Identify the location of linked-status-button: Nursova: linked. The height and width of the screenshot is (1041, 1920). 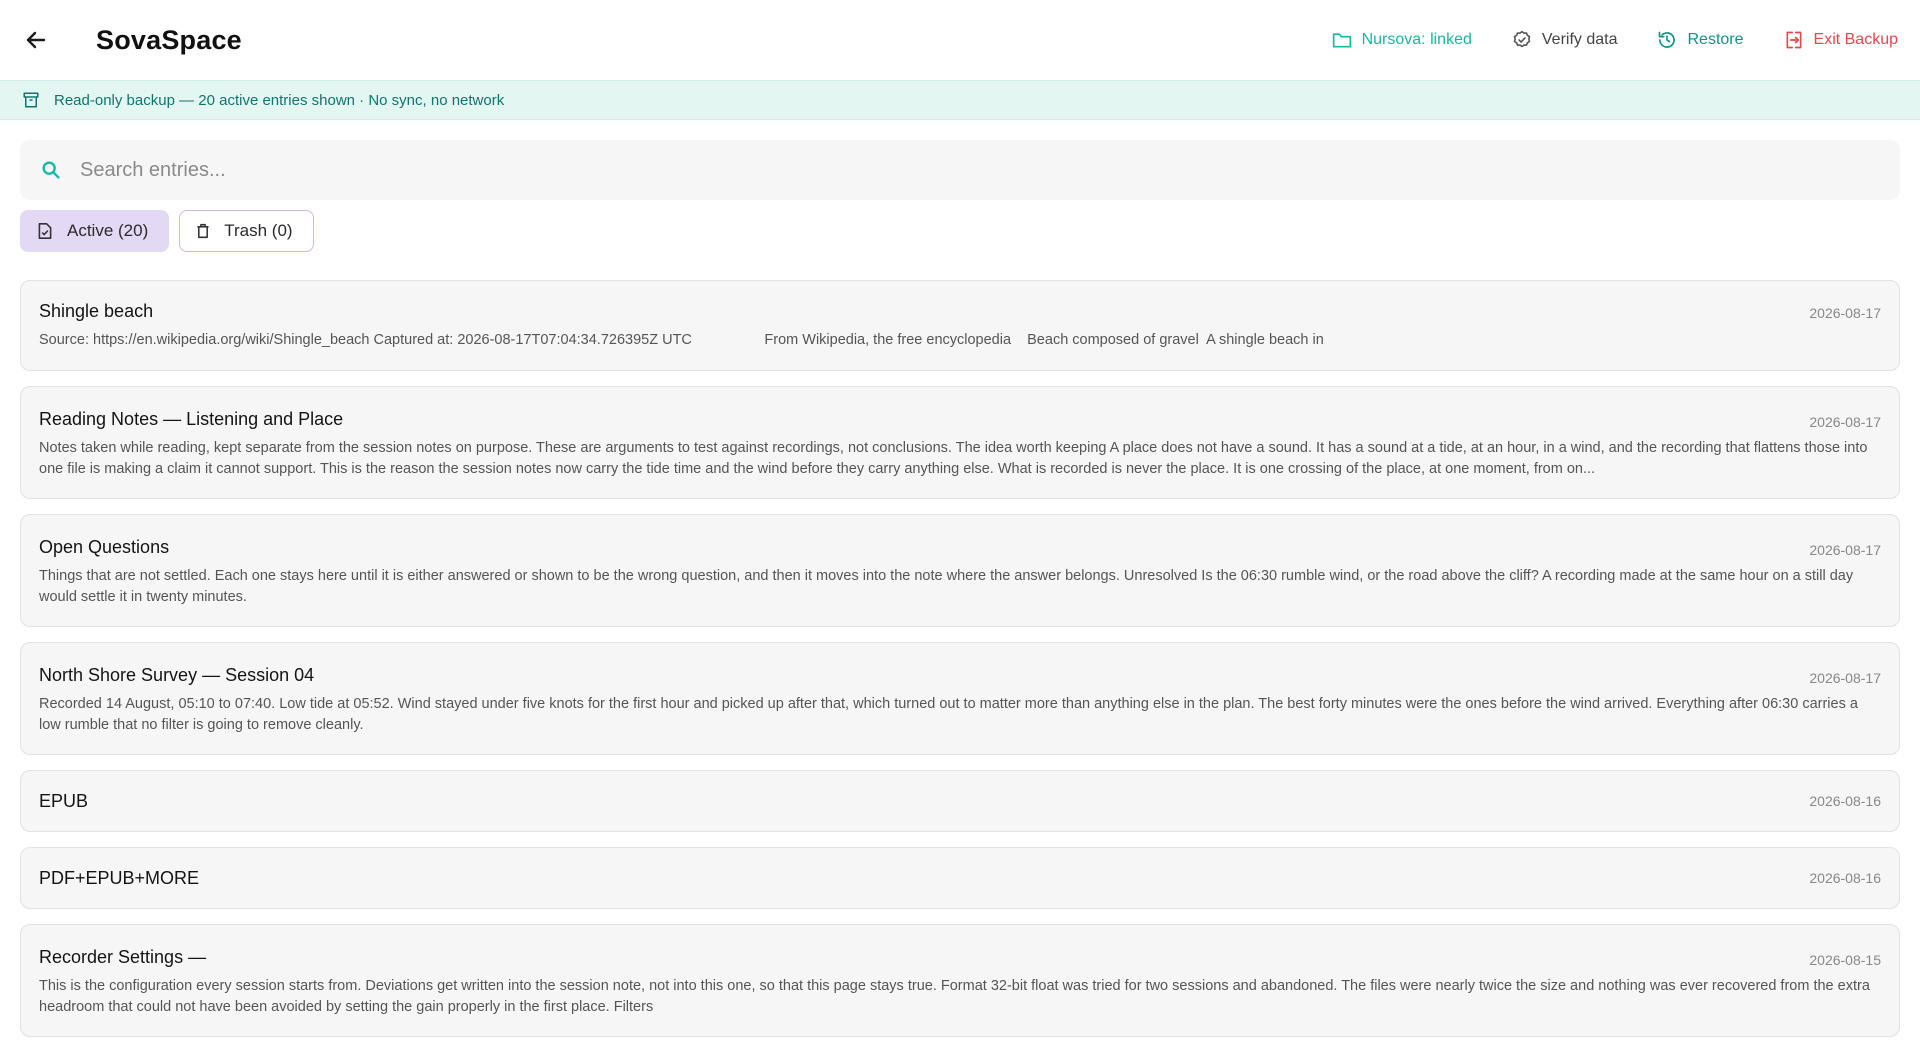
(1402, 40).